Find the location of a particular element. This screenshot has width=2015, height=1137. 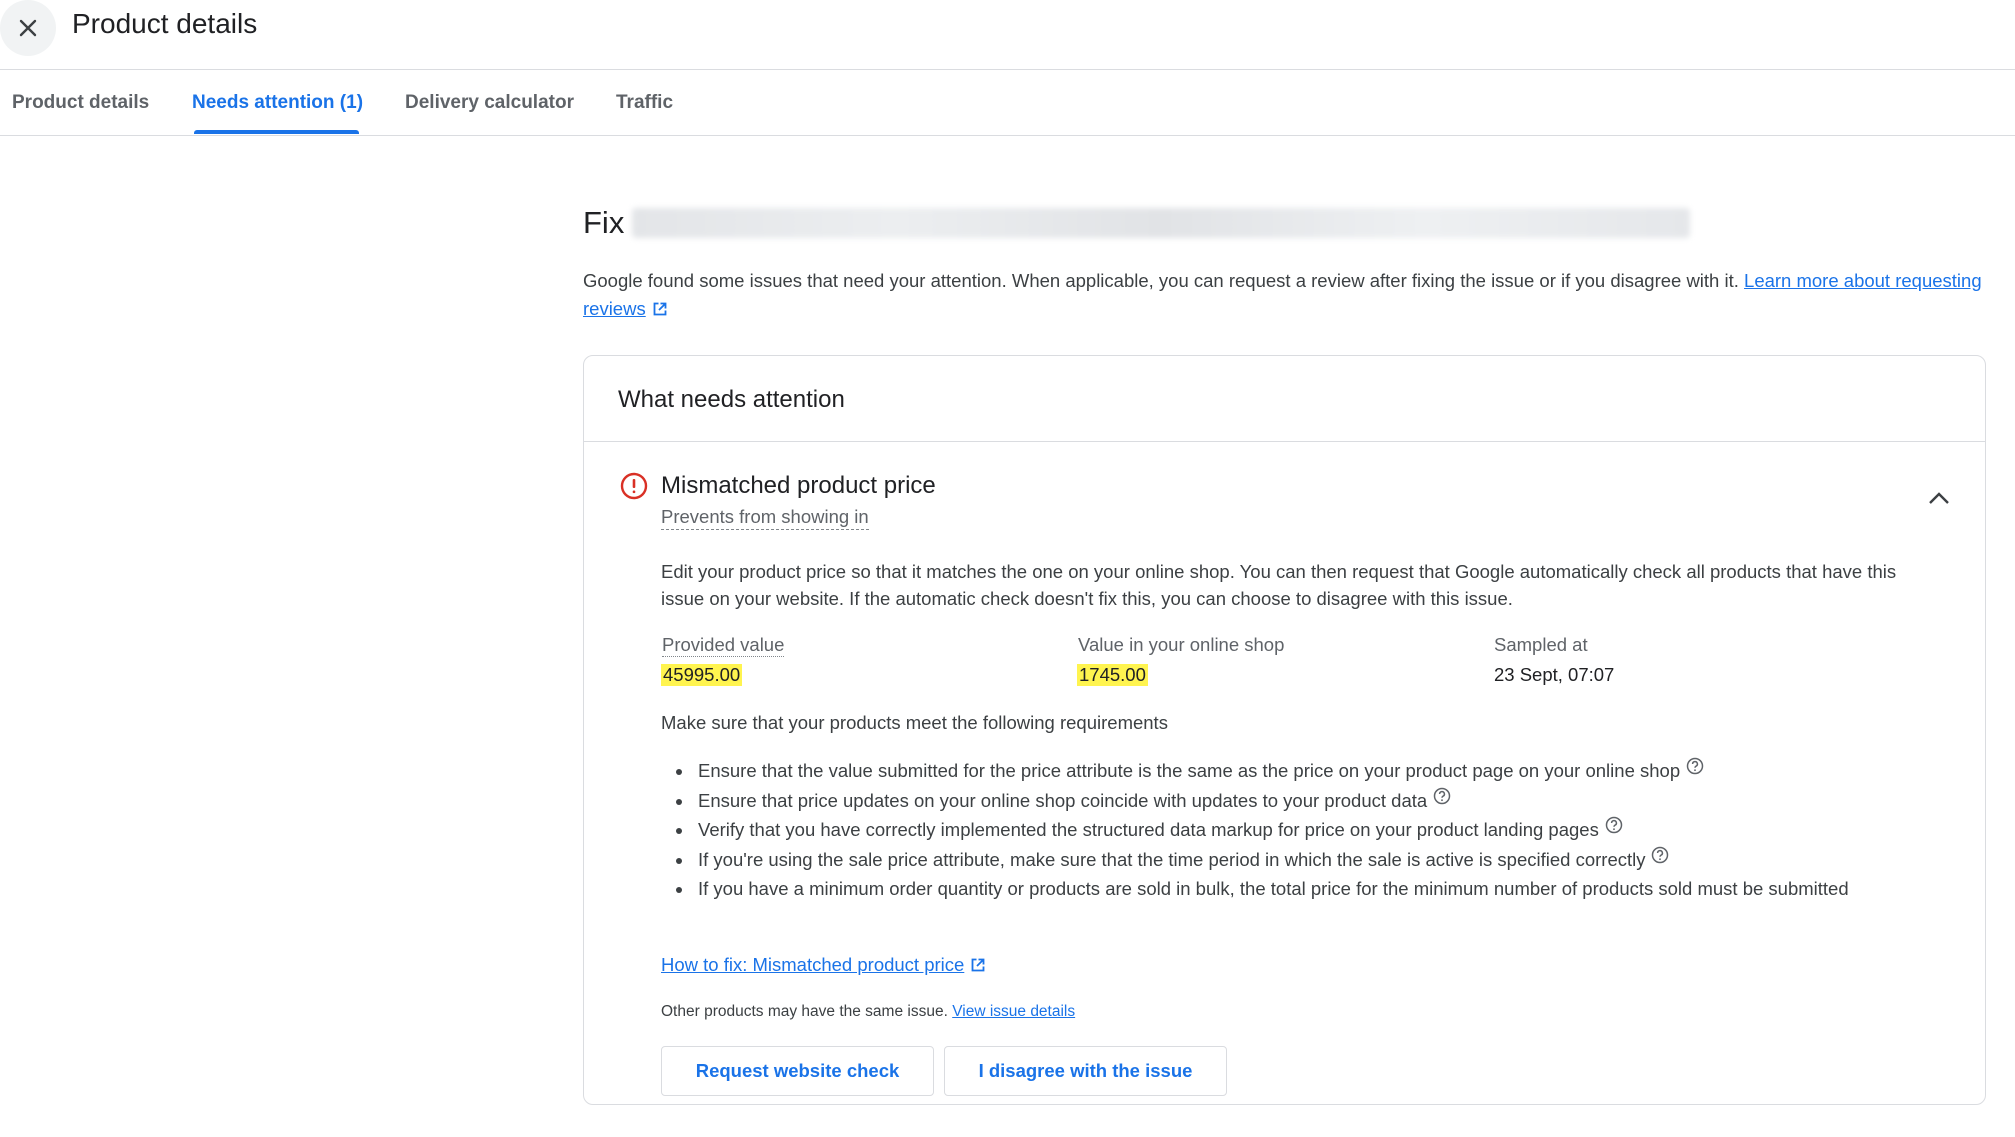

provided-value-label: Provided value is located at coordinates (723, 645).